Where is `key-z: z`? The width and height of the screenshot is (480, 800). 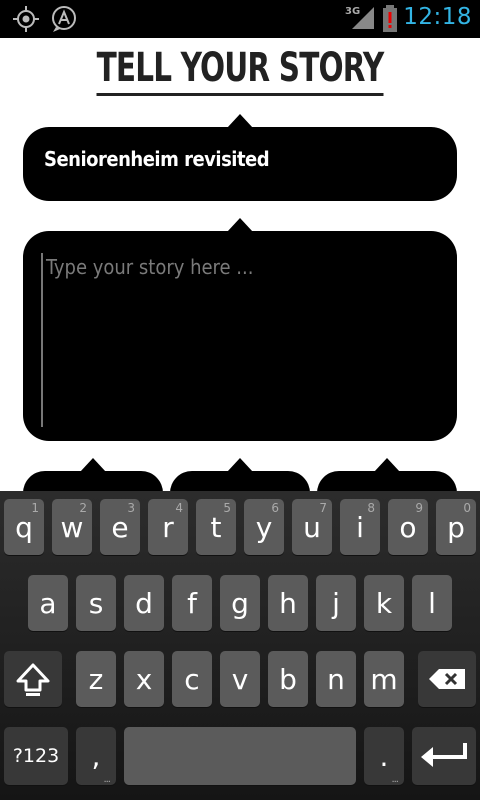 key-z: z is located at coordinates (96, 679).